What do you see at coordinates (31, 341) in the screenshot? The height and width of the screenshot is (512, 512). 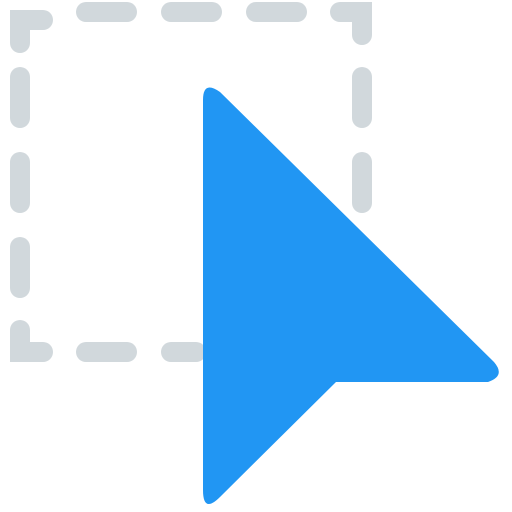 I see `selection-box-corner-bottom-left` at bounding box center [31, 341].